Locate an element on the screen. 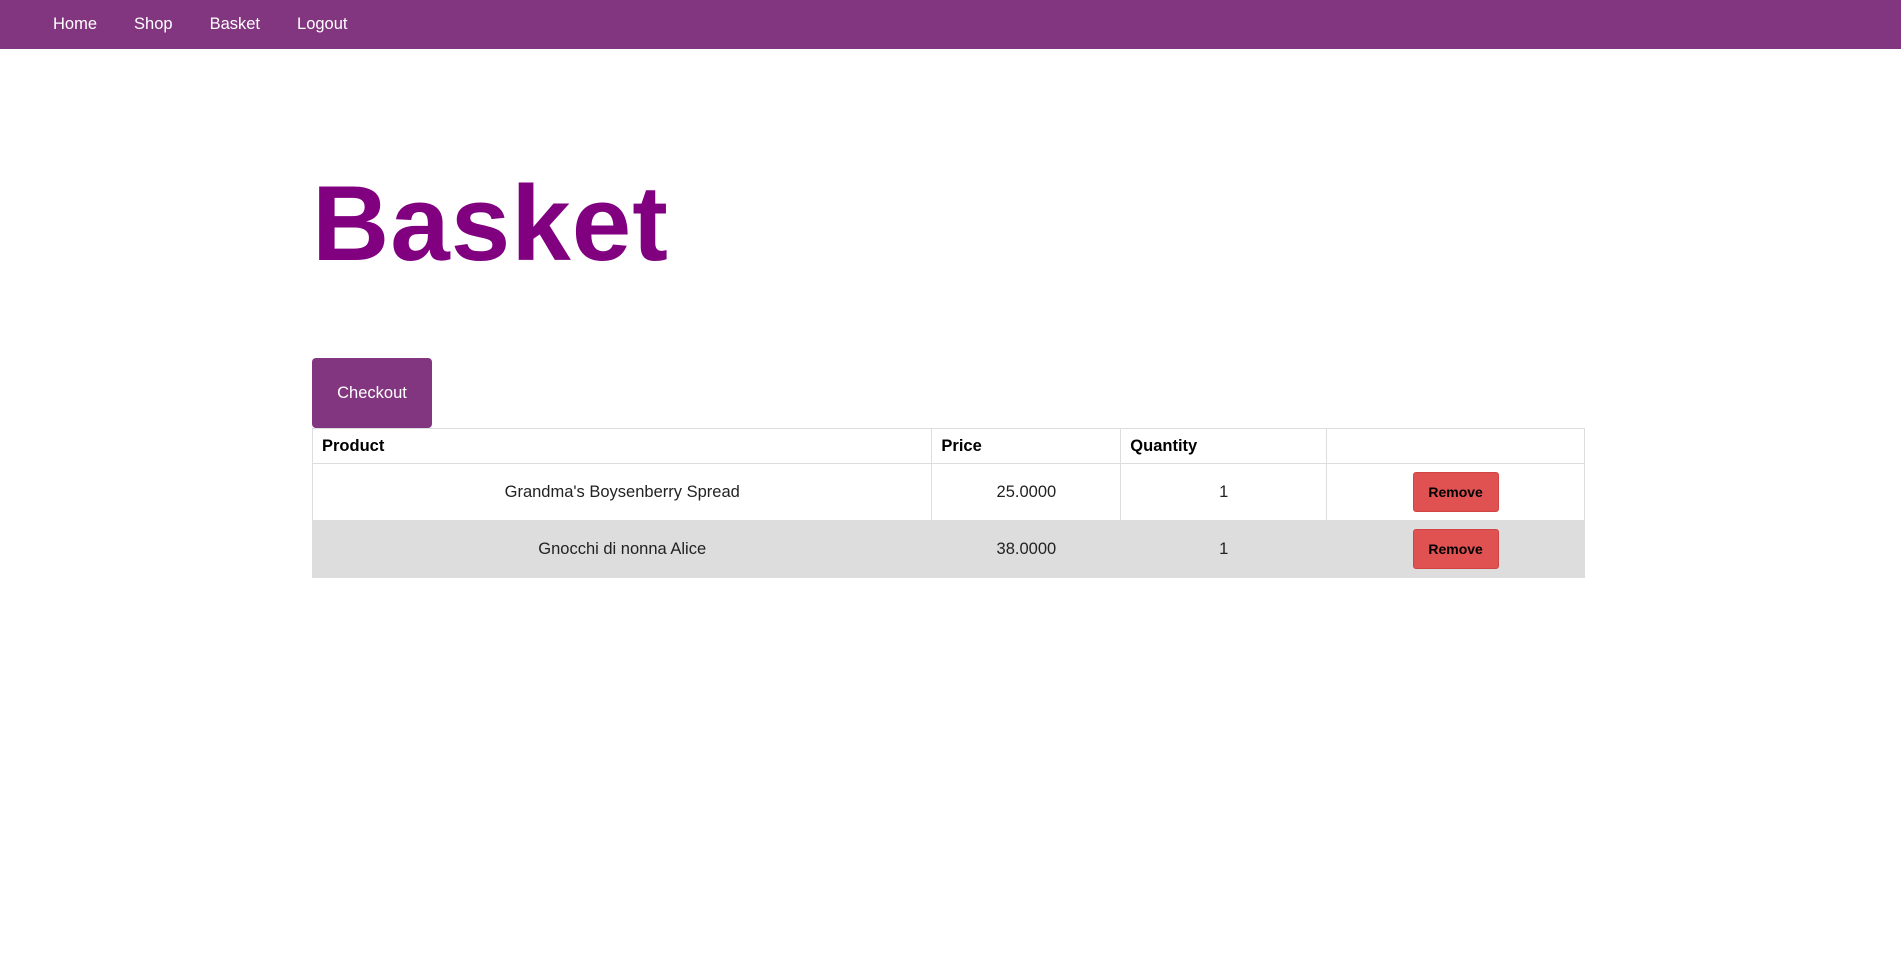 The height and width of the screenshot is (968, 1901). product-name: Gnocchi di nonna Alice is located at coordinates (622, 549).